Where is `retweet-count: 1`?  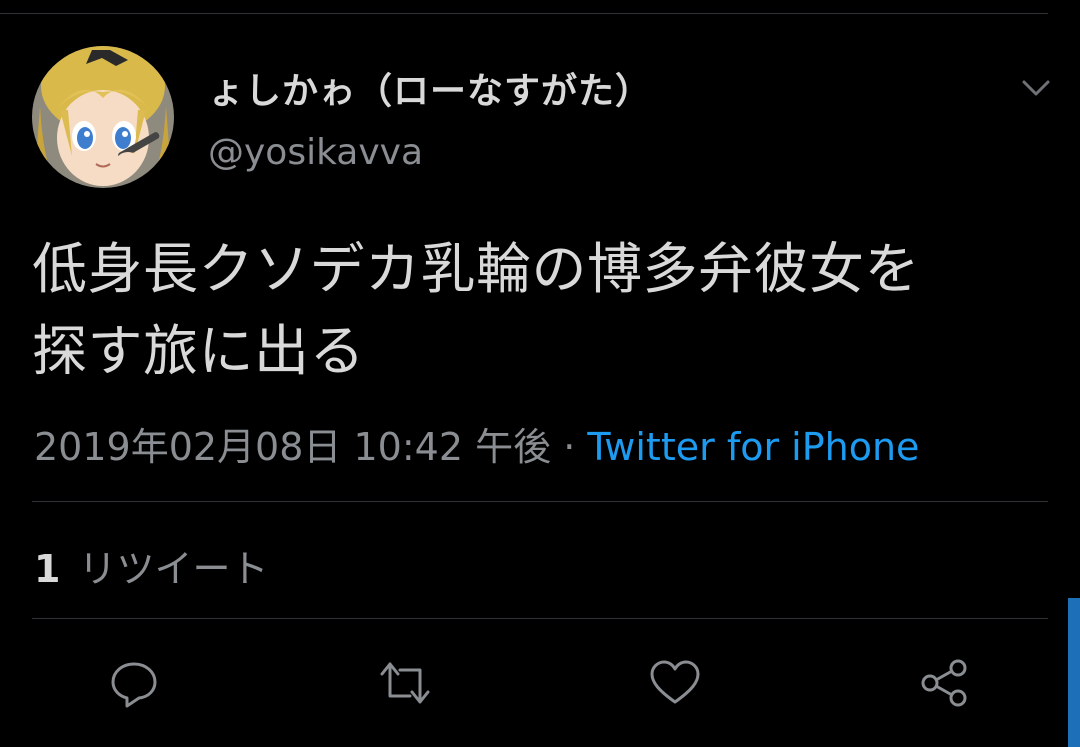
retweet-count: 1 is located at coordinates (47, 569).